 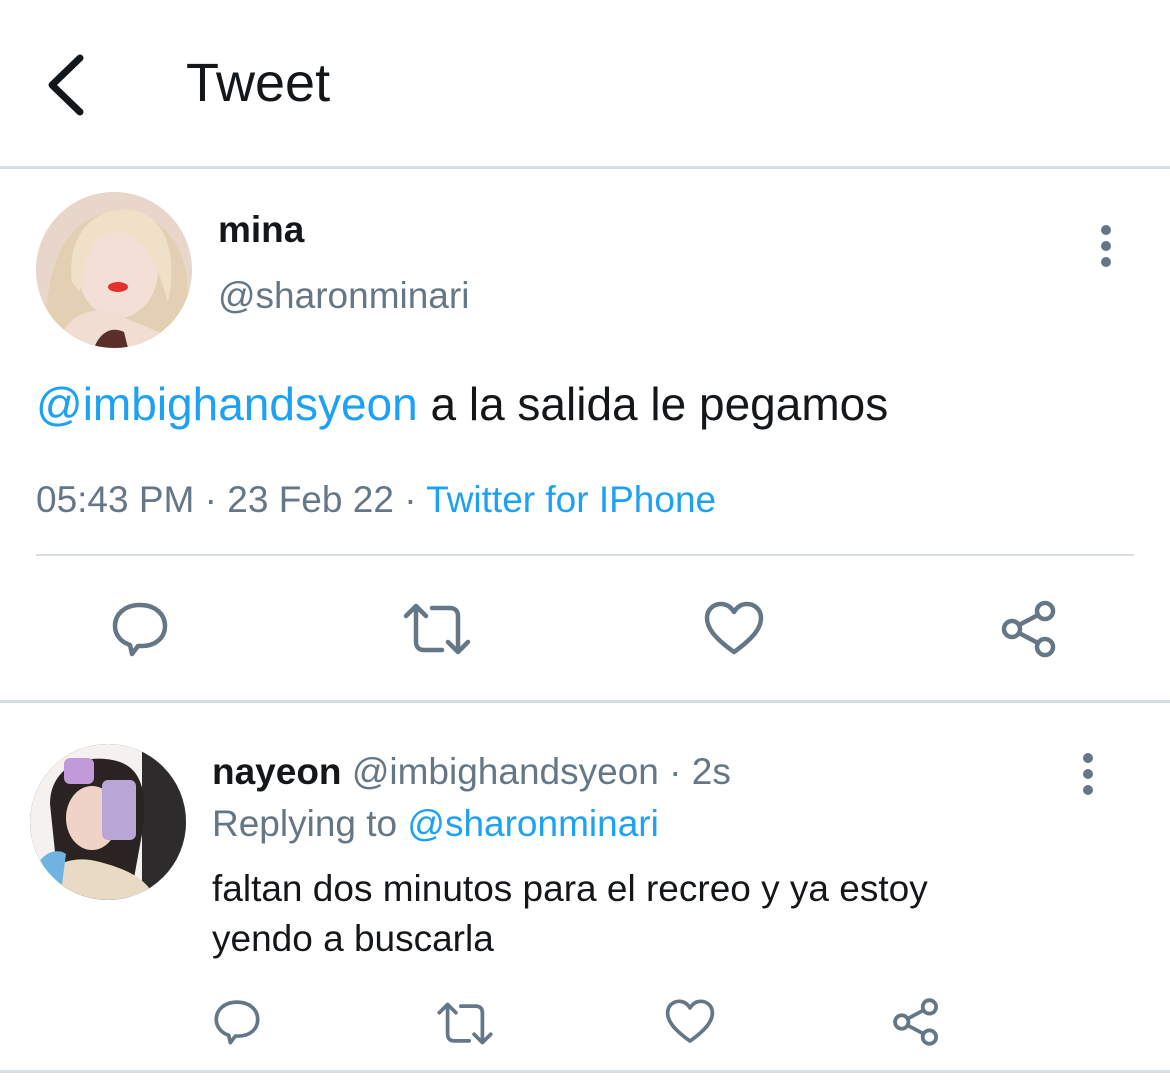 I want to click on reply-author-handle: @imbighandsyeon, so click(x=505, y=771).